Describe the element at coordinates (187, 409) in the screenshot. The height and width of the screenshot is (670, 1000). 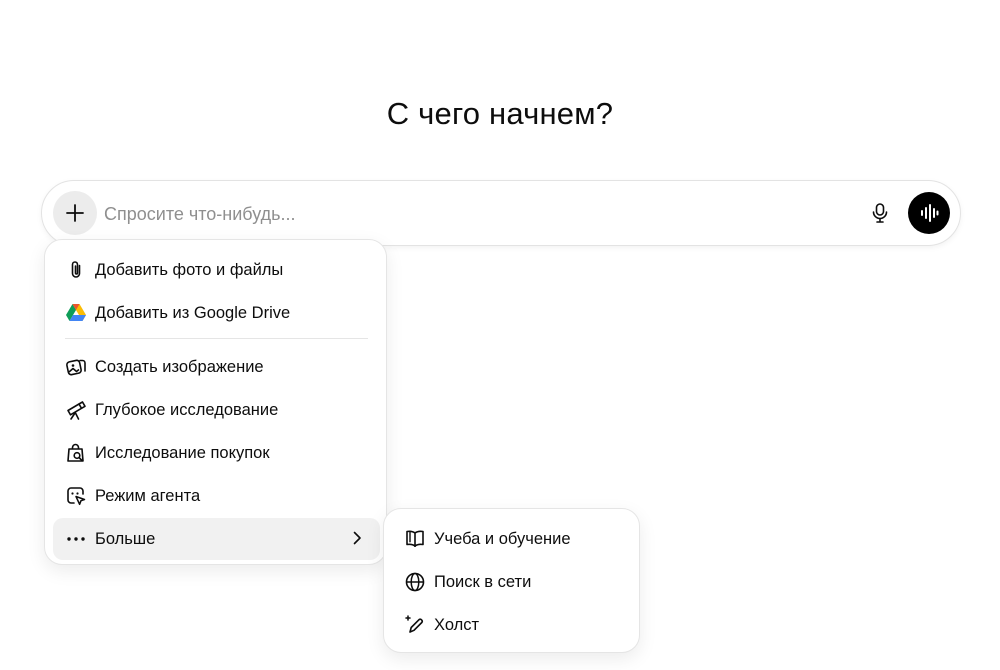
I see `menu-item-label: Глубокое исследование` at that location.